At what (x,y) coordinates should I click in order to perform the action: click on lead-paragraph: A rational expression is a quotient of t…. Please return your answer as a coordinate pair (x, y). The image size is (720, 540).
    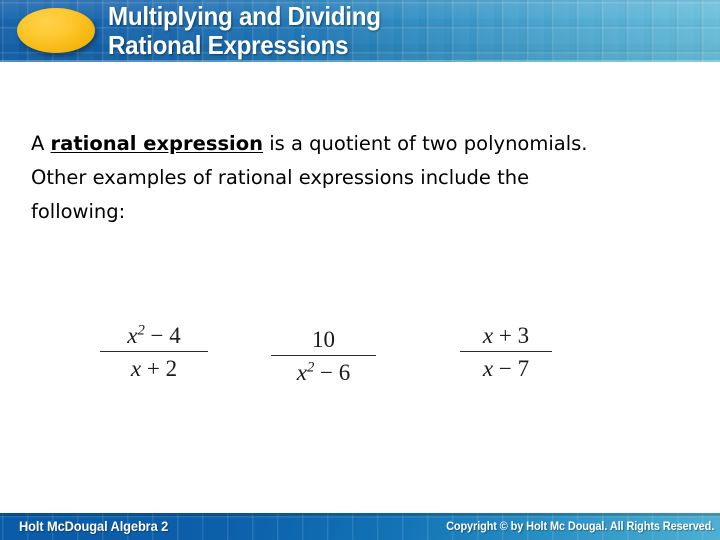
    Looking at the image, I should click on (311, 178).